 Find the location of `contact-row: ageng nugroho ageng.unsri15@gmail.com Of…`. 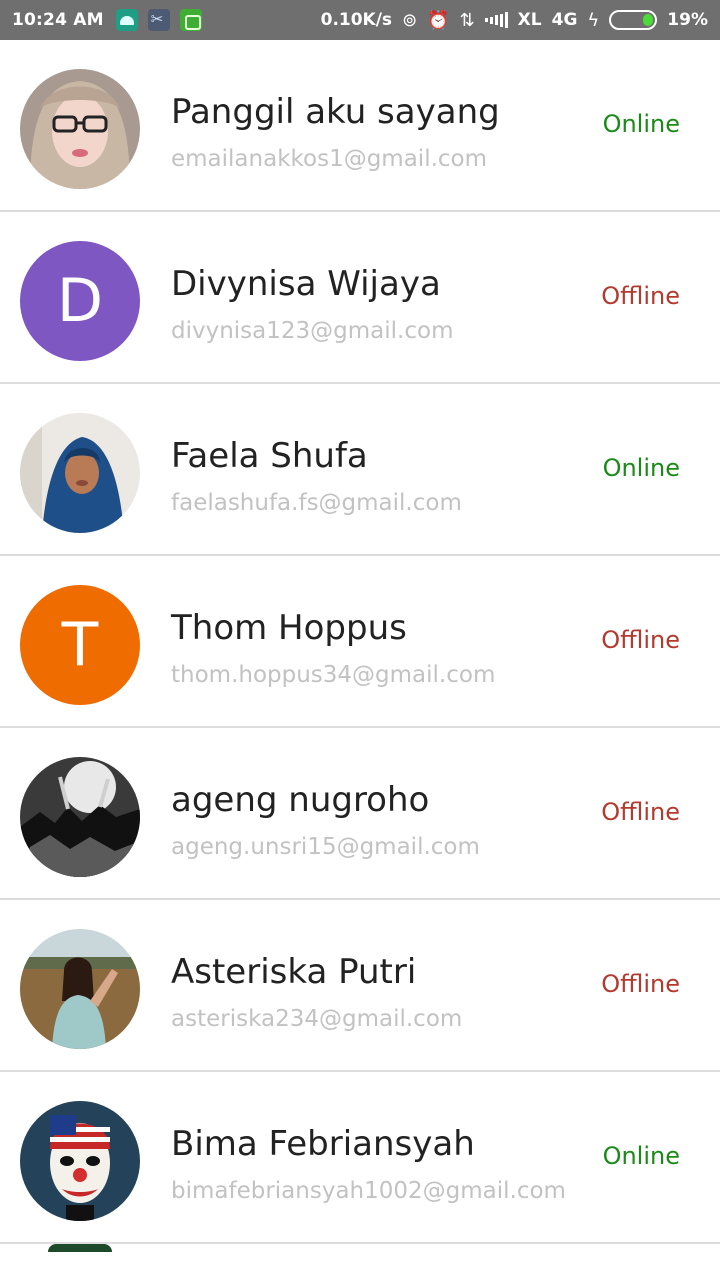

contact-row: ageng nugroho ageng.unsri15@gmail.com Of… is located at coordinates (360, 814).